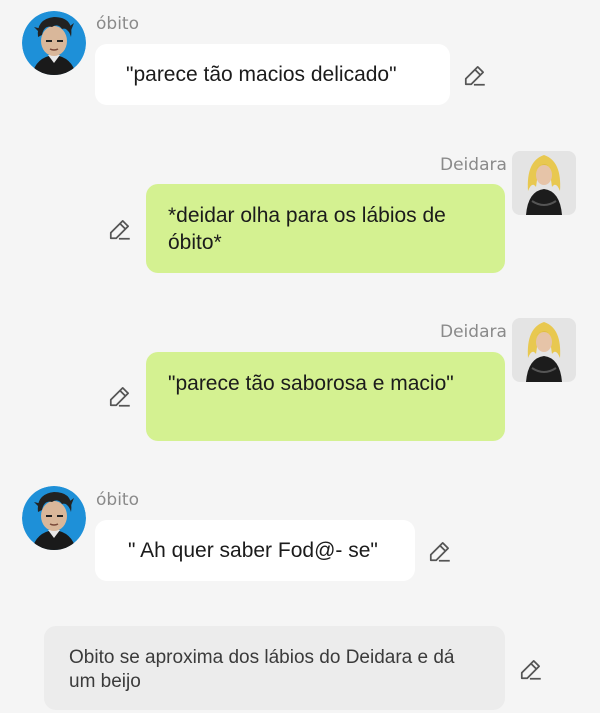 Image resolution: width=600 pixels, height=713 pixels. I want to click on message-text: " Ah quer saber Fod@- se", so click(253, 550).